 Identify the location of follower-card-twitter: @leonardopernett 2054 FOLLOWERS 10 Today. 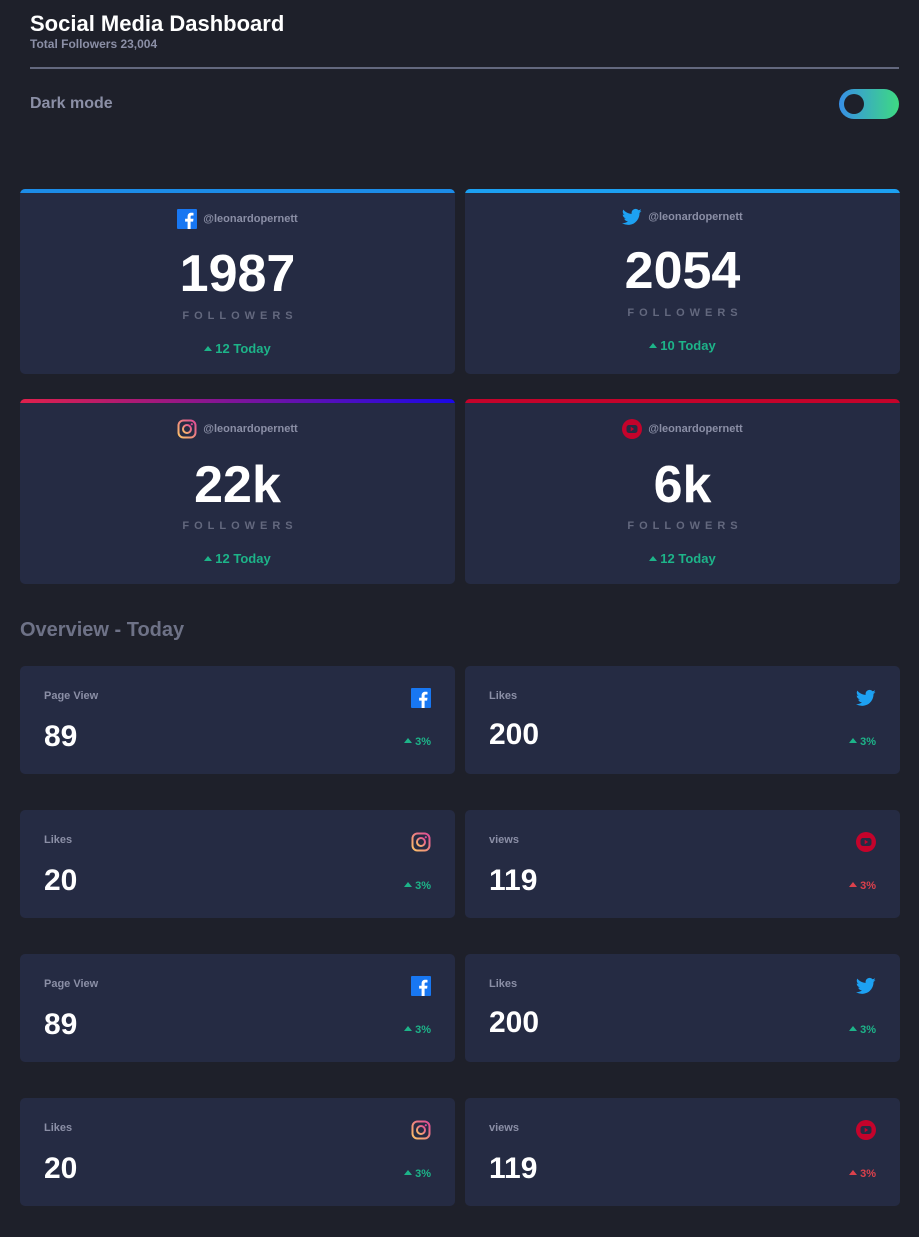
(682, 281).